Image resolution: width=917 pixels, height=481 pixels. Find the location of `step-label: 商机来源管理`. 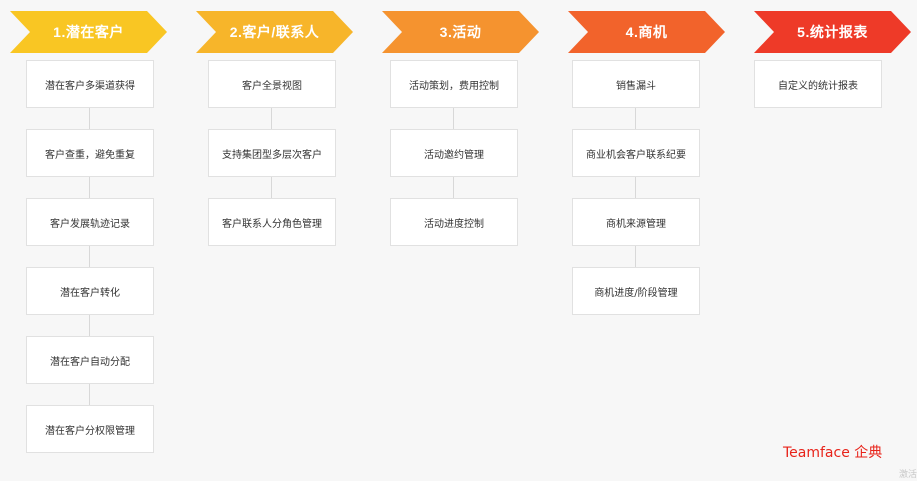

step-label: 商机来源管理 is located at coordinates (636, 224).